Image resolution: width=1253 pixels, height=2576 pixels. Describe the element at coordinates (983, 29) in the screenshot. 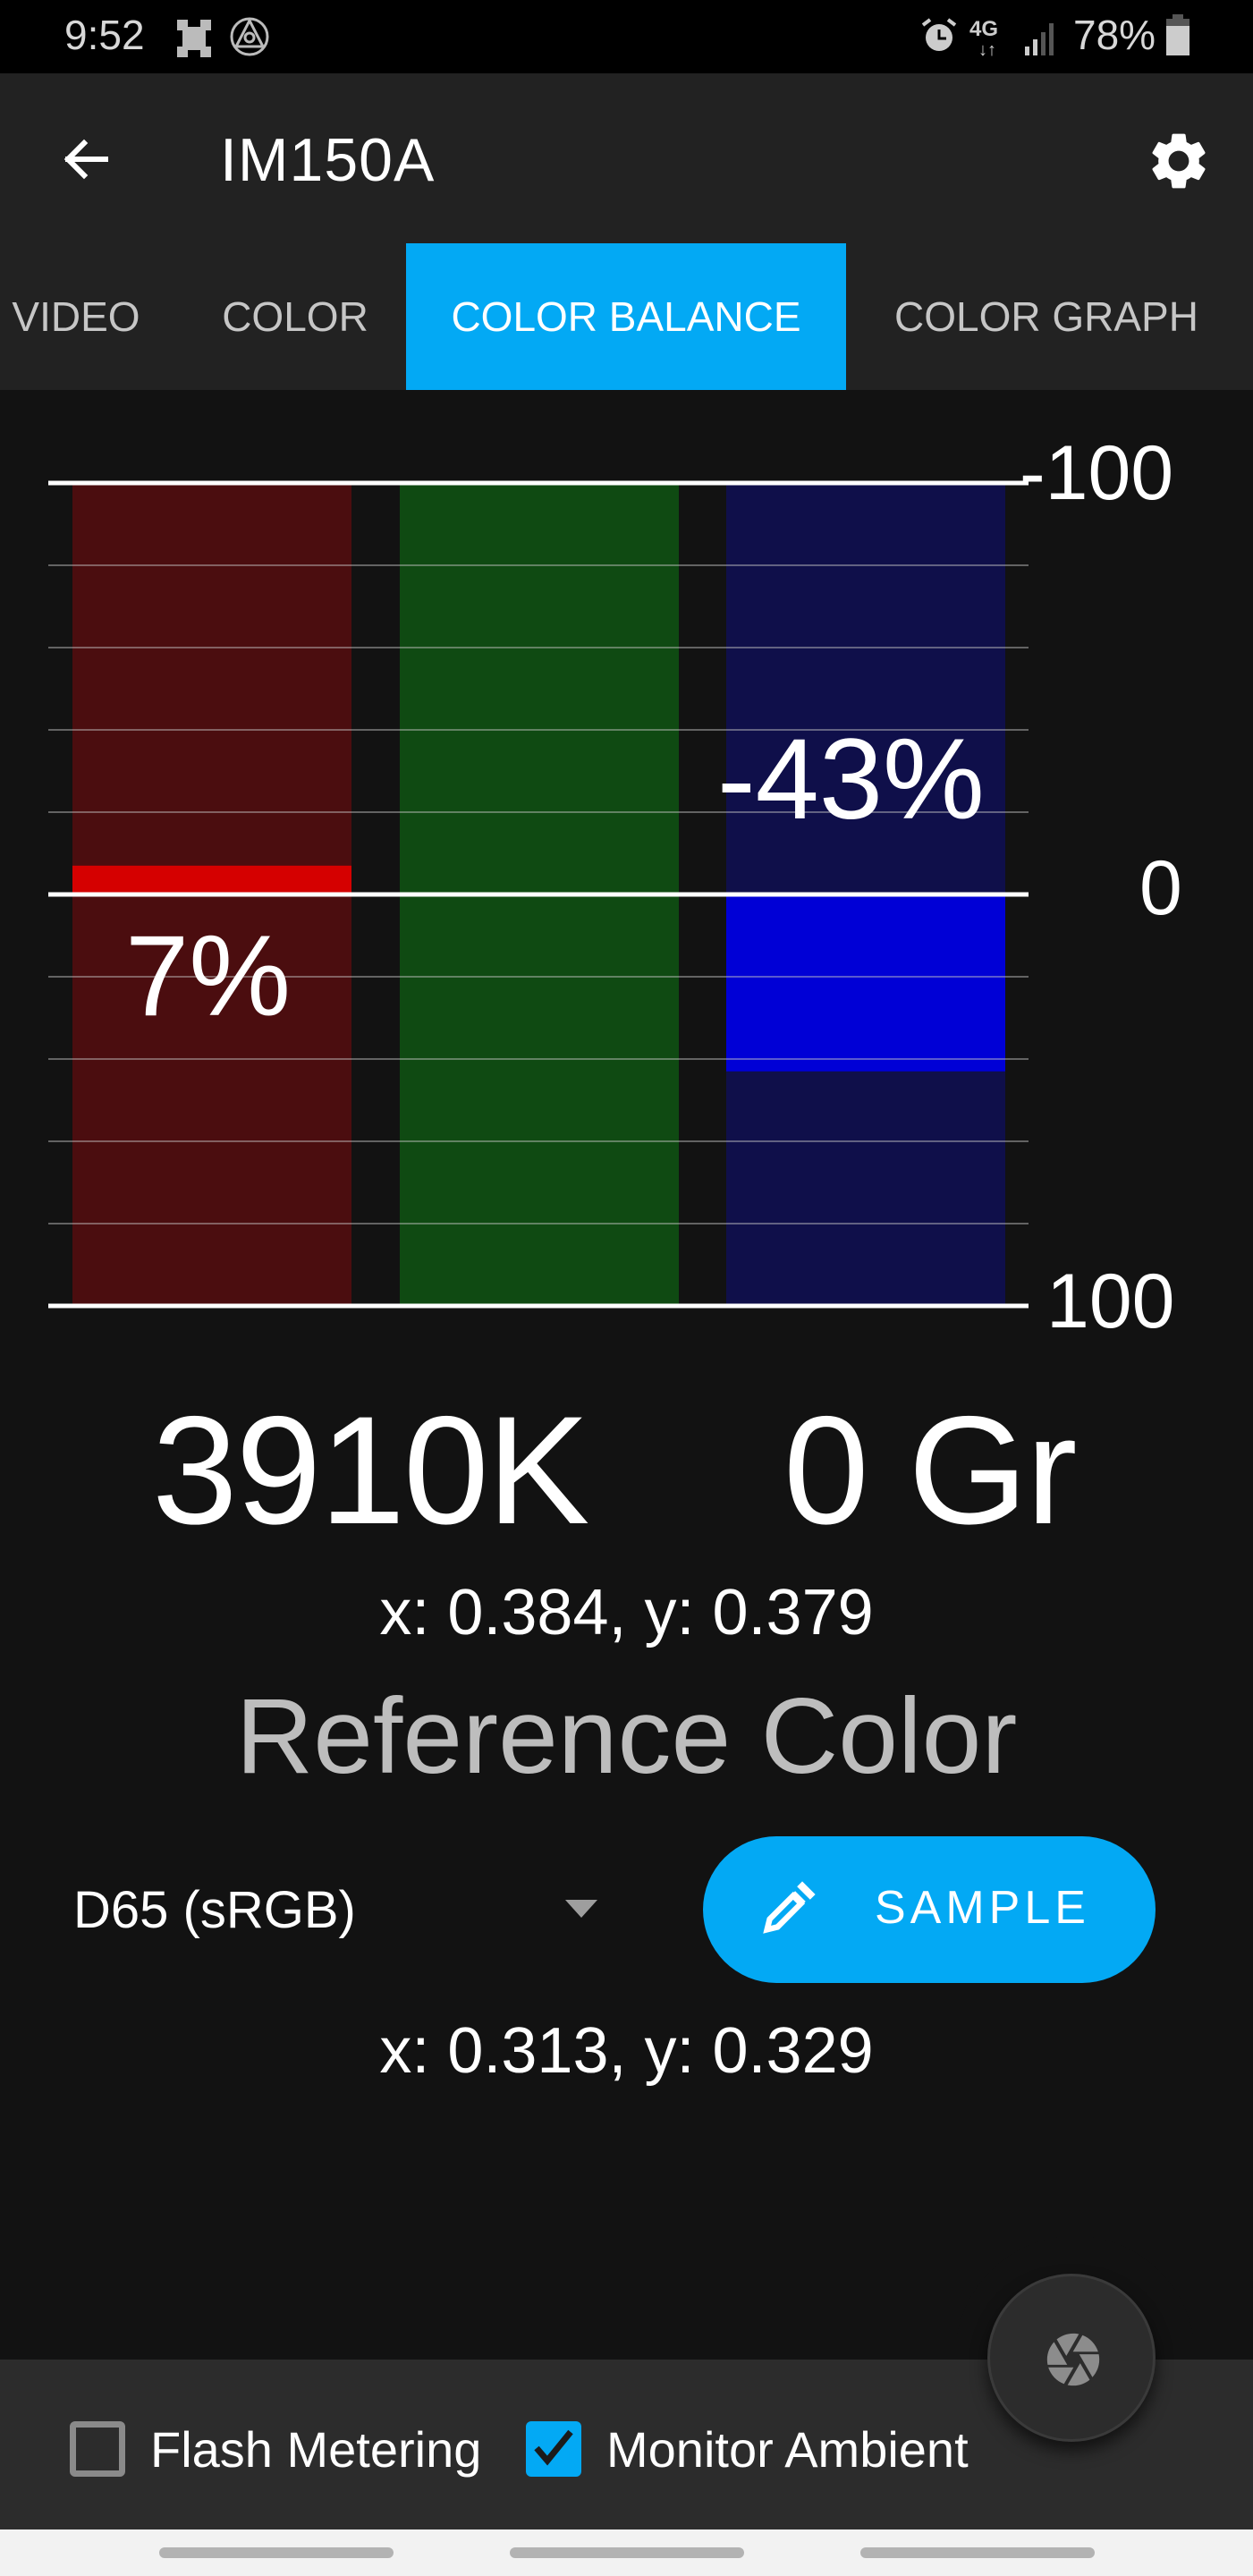

I see `svg-text: 4G` at that location.